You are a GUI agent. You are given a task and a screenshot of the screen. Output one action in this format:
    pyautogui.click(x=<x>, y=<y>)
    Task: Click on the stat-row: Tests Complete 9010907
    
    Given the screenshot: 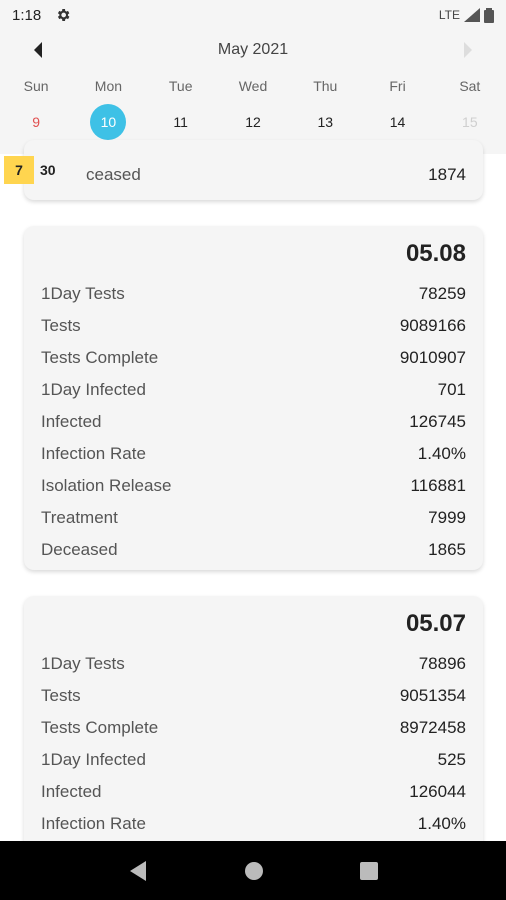 What is the action you would take?
    pyautogui.click(x=253, y=358)
    